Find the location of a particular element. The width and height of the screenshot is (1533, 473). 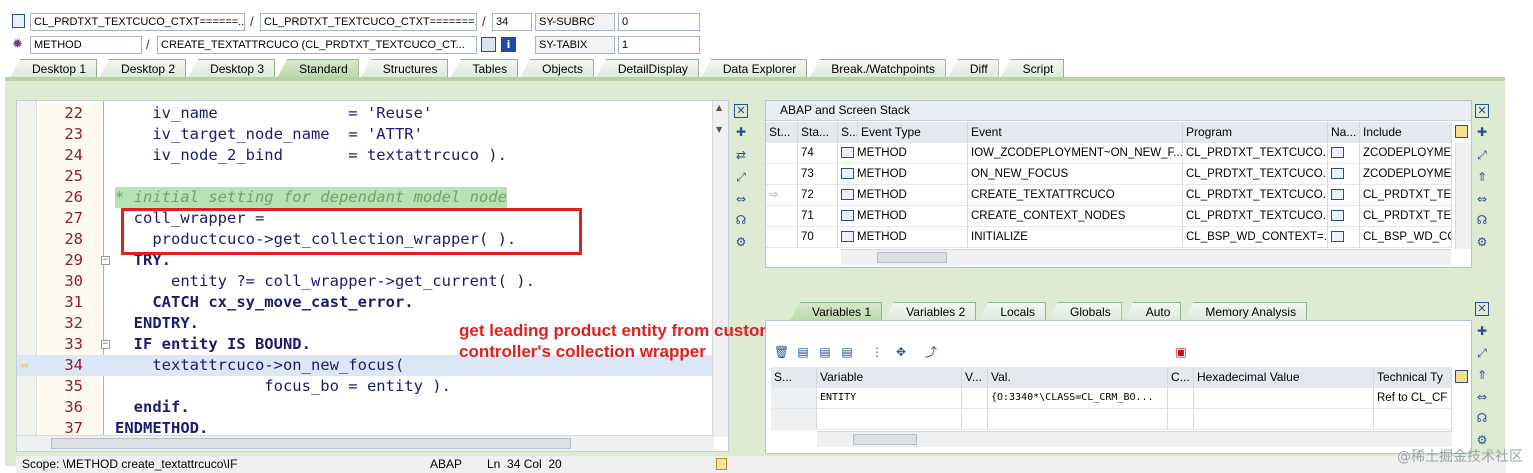

col-header: Event Type is located at coordinates (913, 132).